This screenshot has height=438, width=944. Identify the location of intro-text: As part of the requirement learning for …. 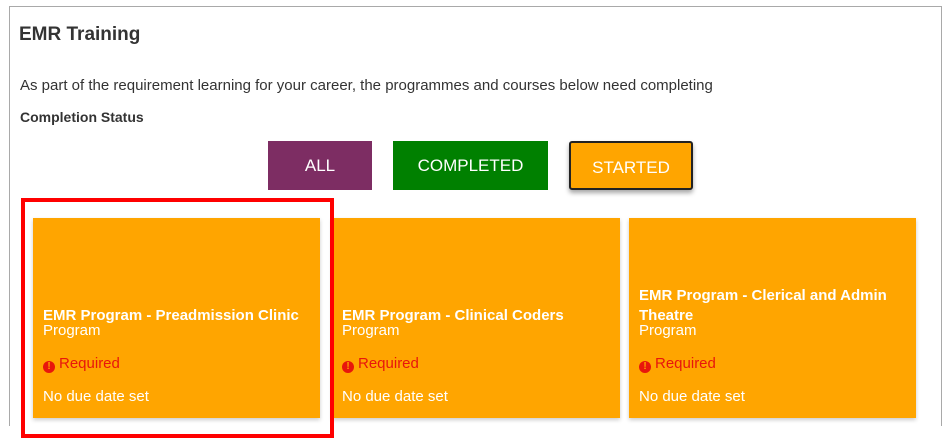
(366, 85).